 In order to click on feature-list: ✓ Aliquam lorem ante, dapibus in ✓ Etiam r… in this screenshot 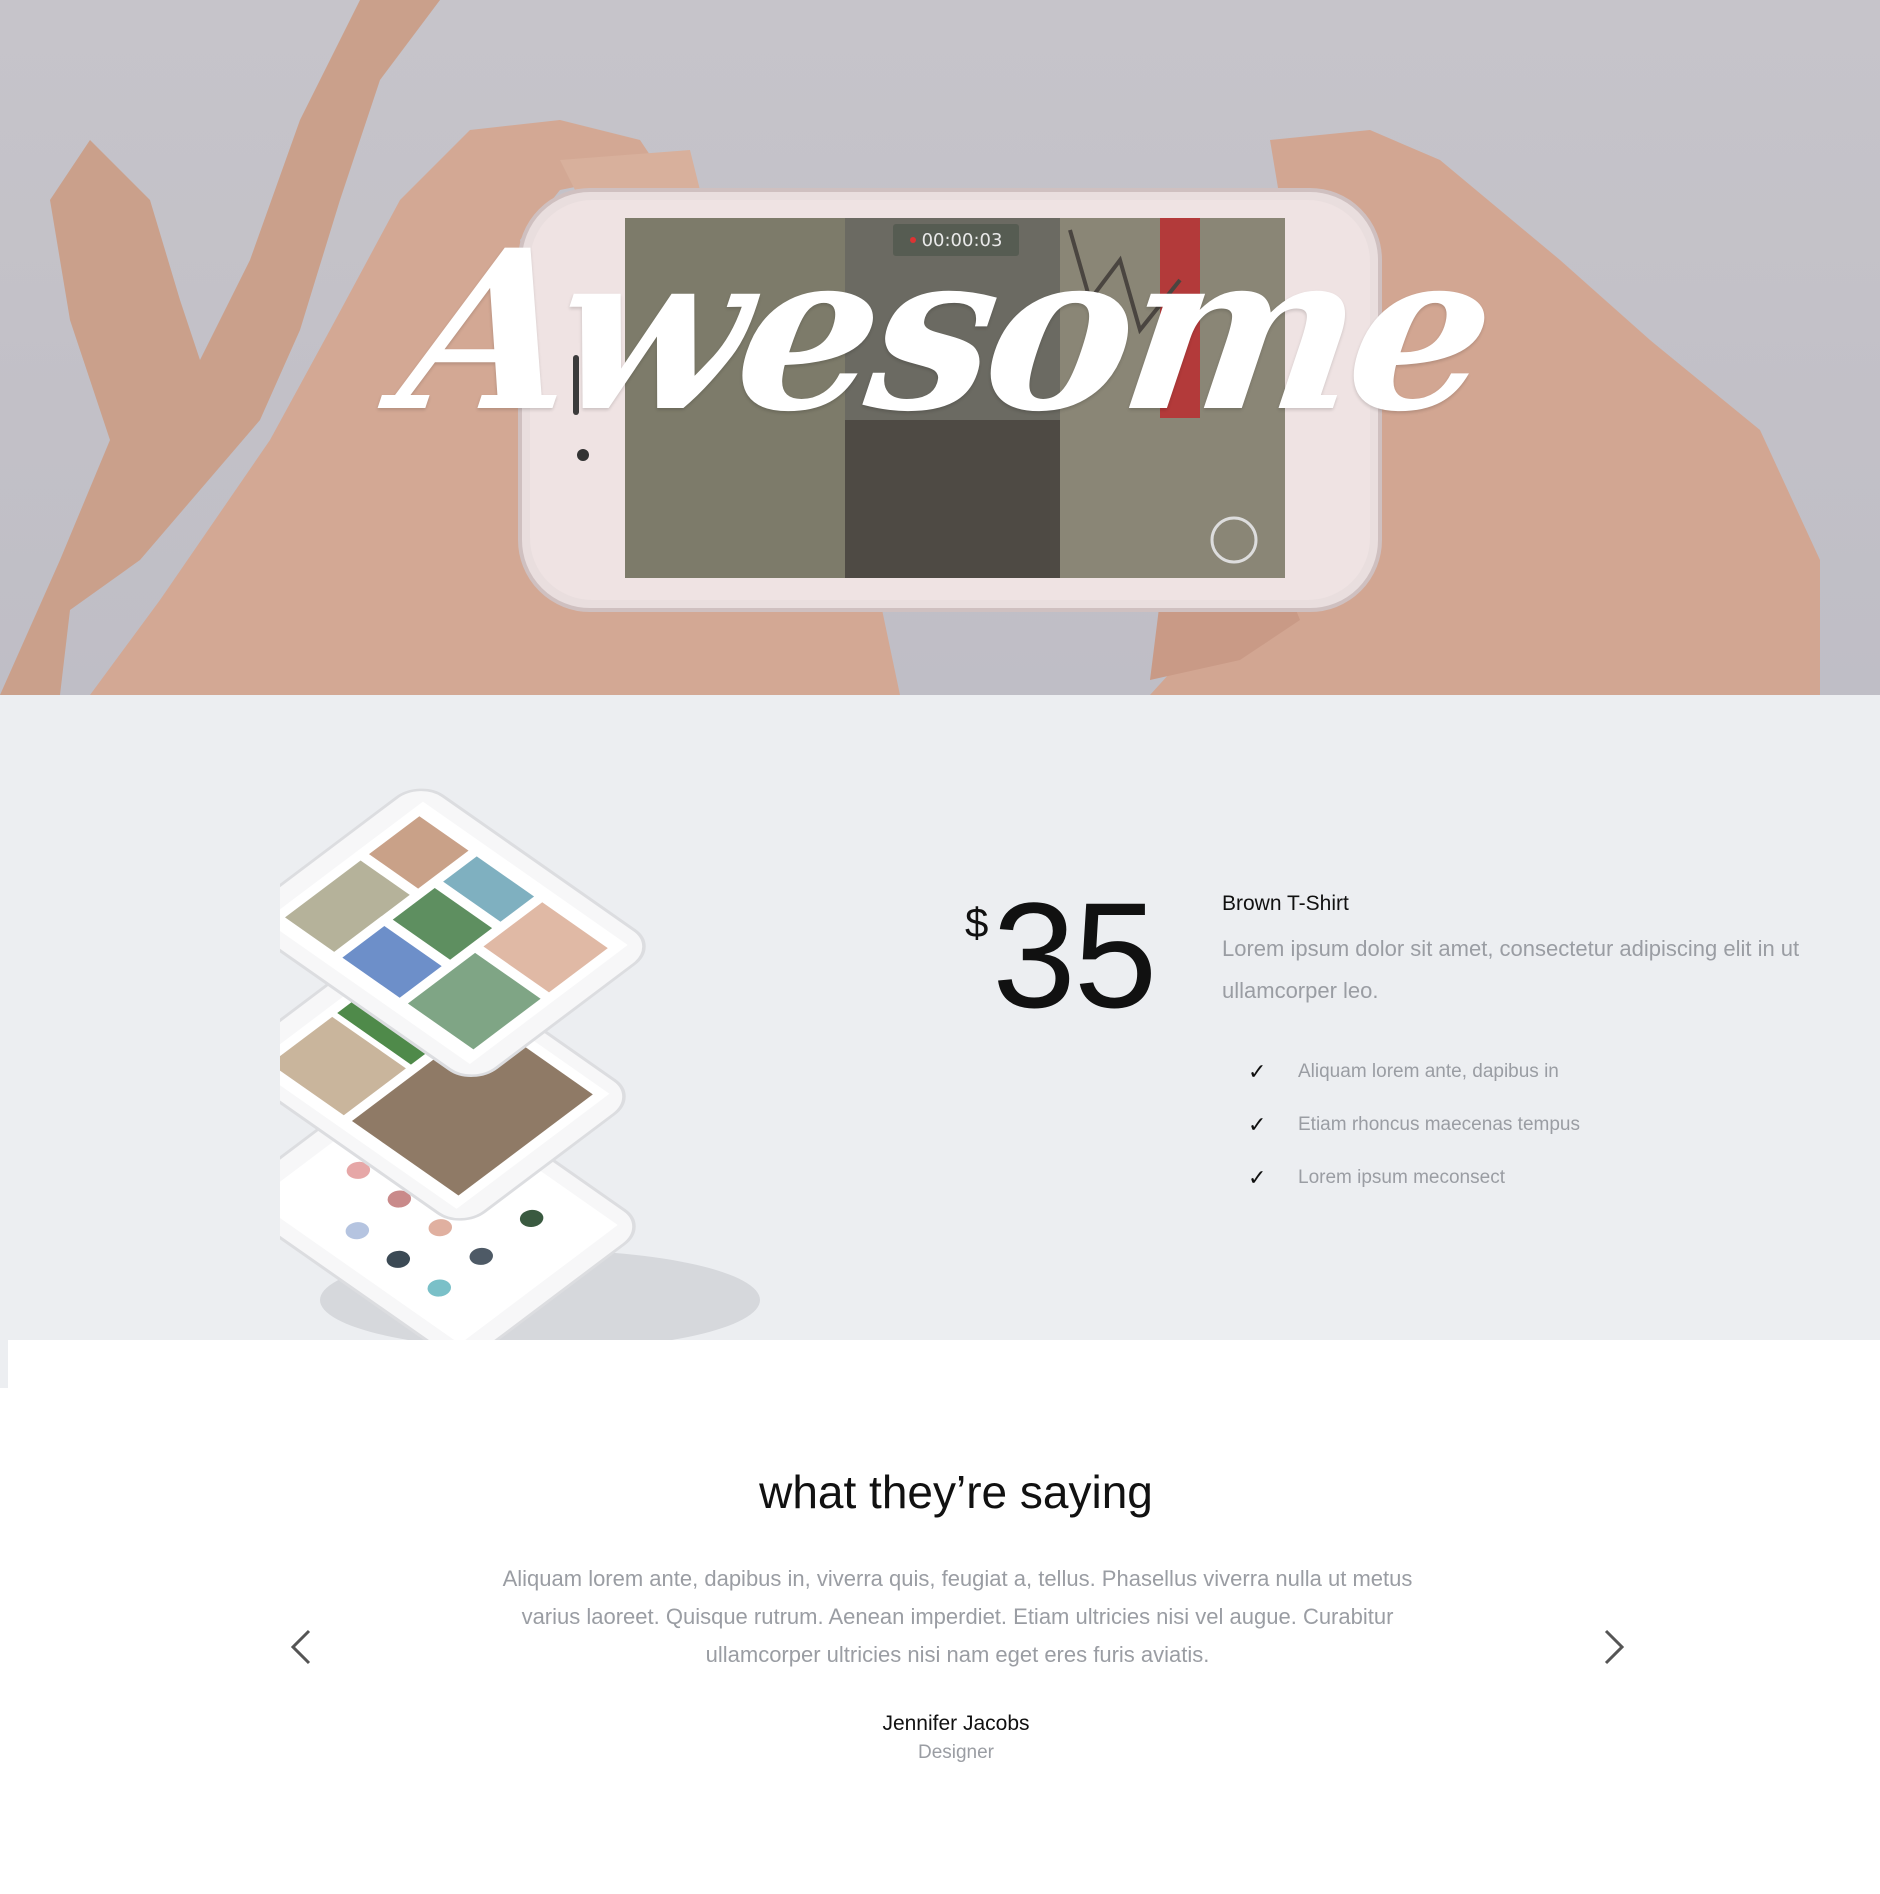, I will do `click(1414, 1124)`.